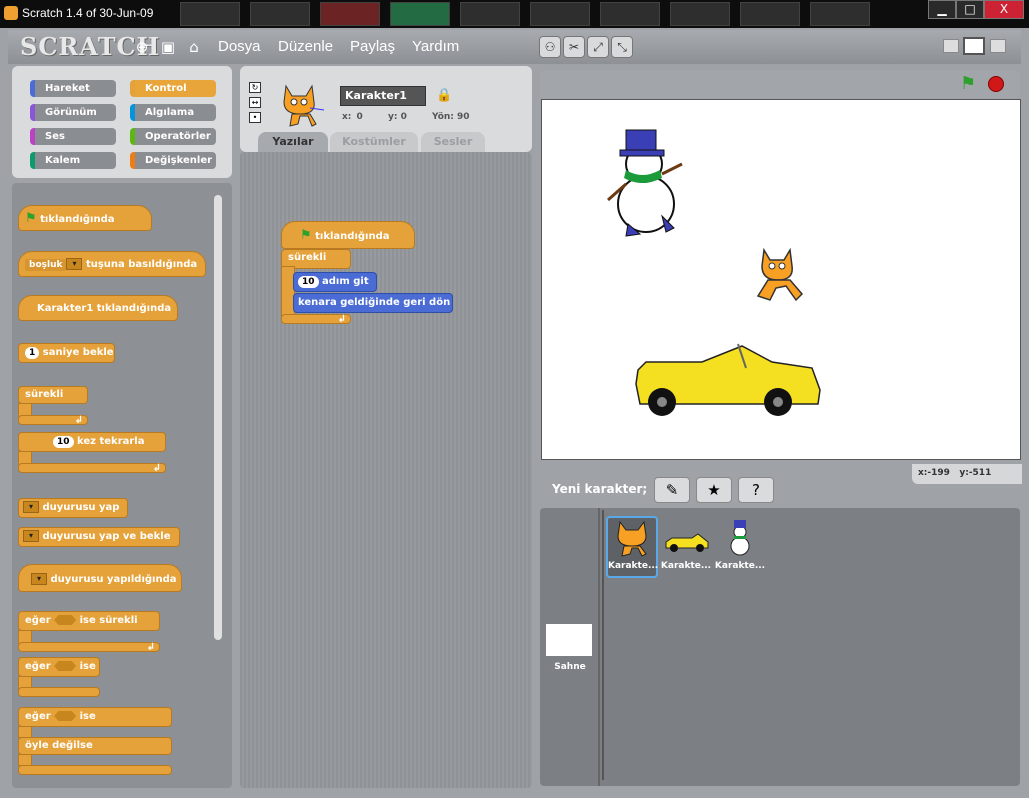 This screenshot has width=1029, height=798. What do you see at coordinates (173, 112) in the screenshot?
I see `category-algılama: Algılama` at bounding box center [173, 112].